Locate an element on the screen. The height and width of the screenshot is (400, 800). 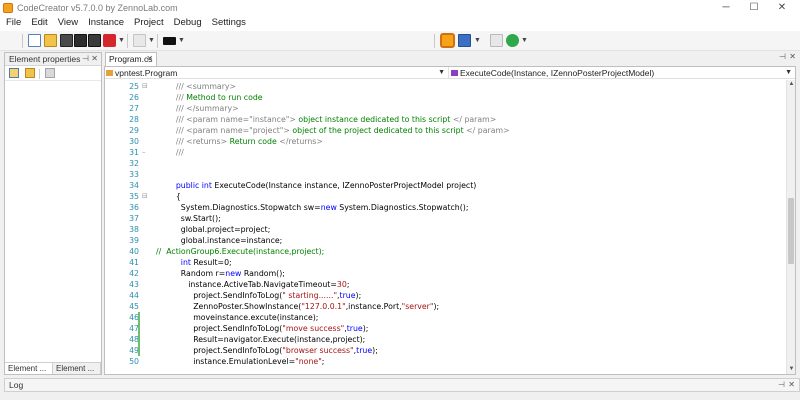
maximize-button: ☐ is located at coordinates (754, 7).